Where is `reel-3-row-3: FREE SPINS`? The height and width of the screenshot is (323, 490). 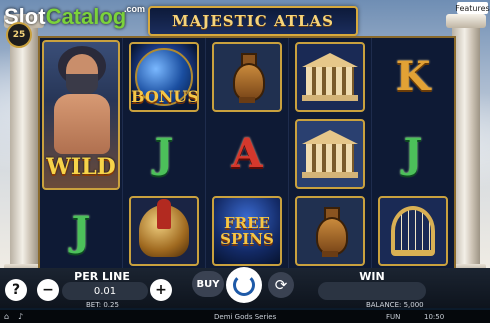
reel-3-row-3: FREE SPINS is located at coordinates (247, 231).